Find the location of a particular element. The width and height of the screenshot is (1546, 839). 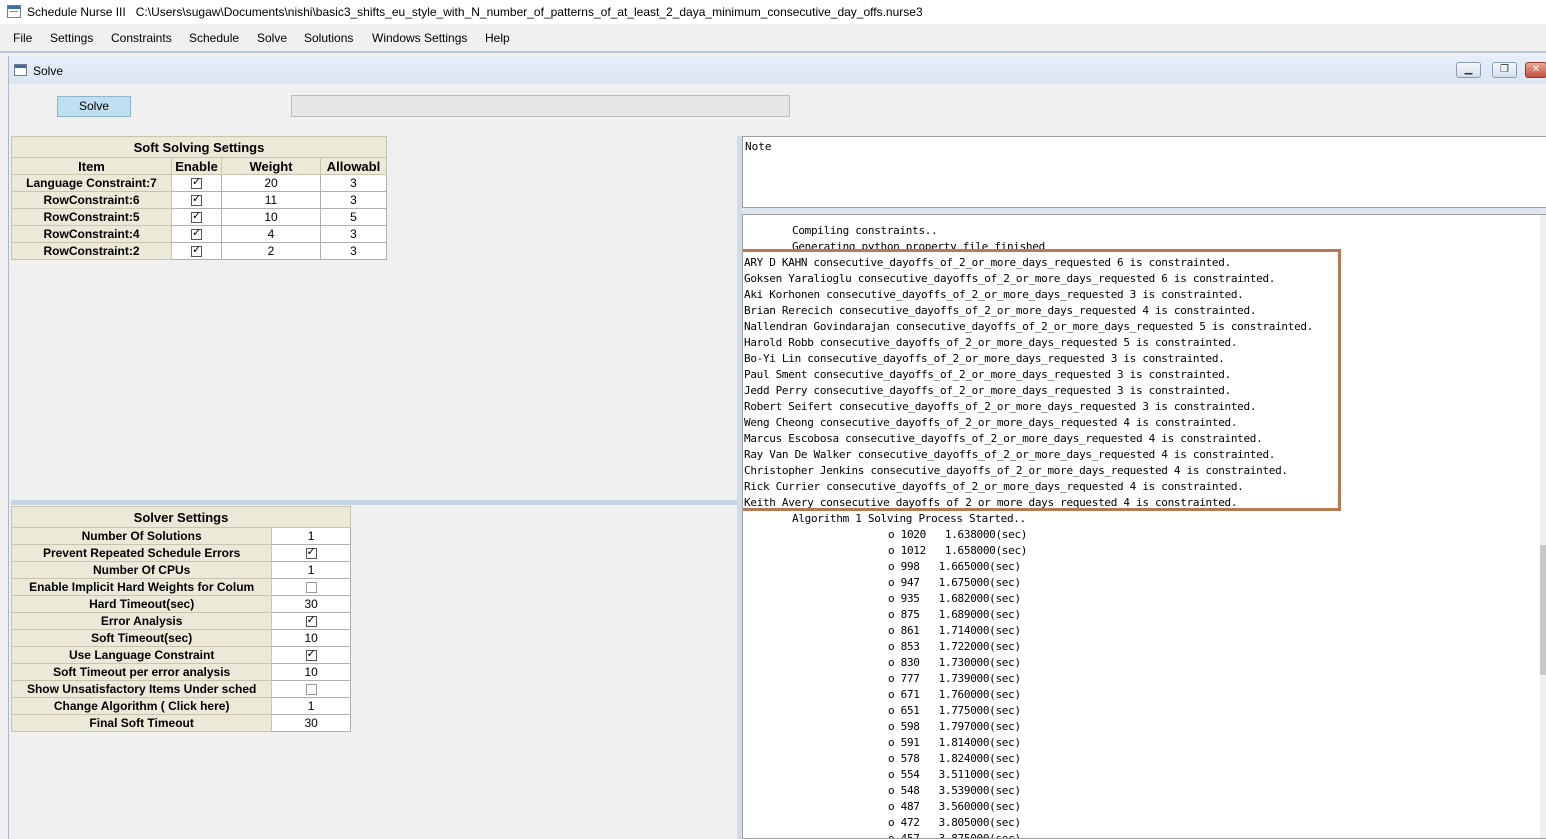

log-progress-line: o 554 3.511000(sec) is located at coordinates (954, 774).